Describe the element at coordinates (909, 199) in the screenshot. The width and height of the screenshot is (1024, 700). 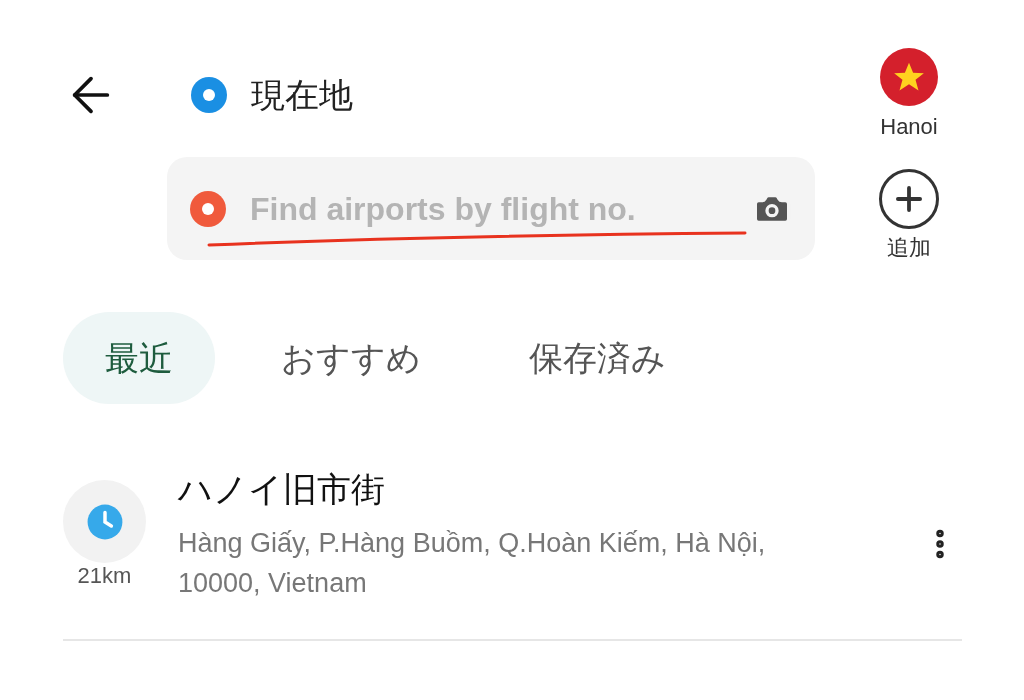
I see `add-icon` at that location.